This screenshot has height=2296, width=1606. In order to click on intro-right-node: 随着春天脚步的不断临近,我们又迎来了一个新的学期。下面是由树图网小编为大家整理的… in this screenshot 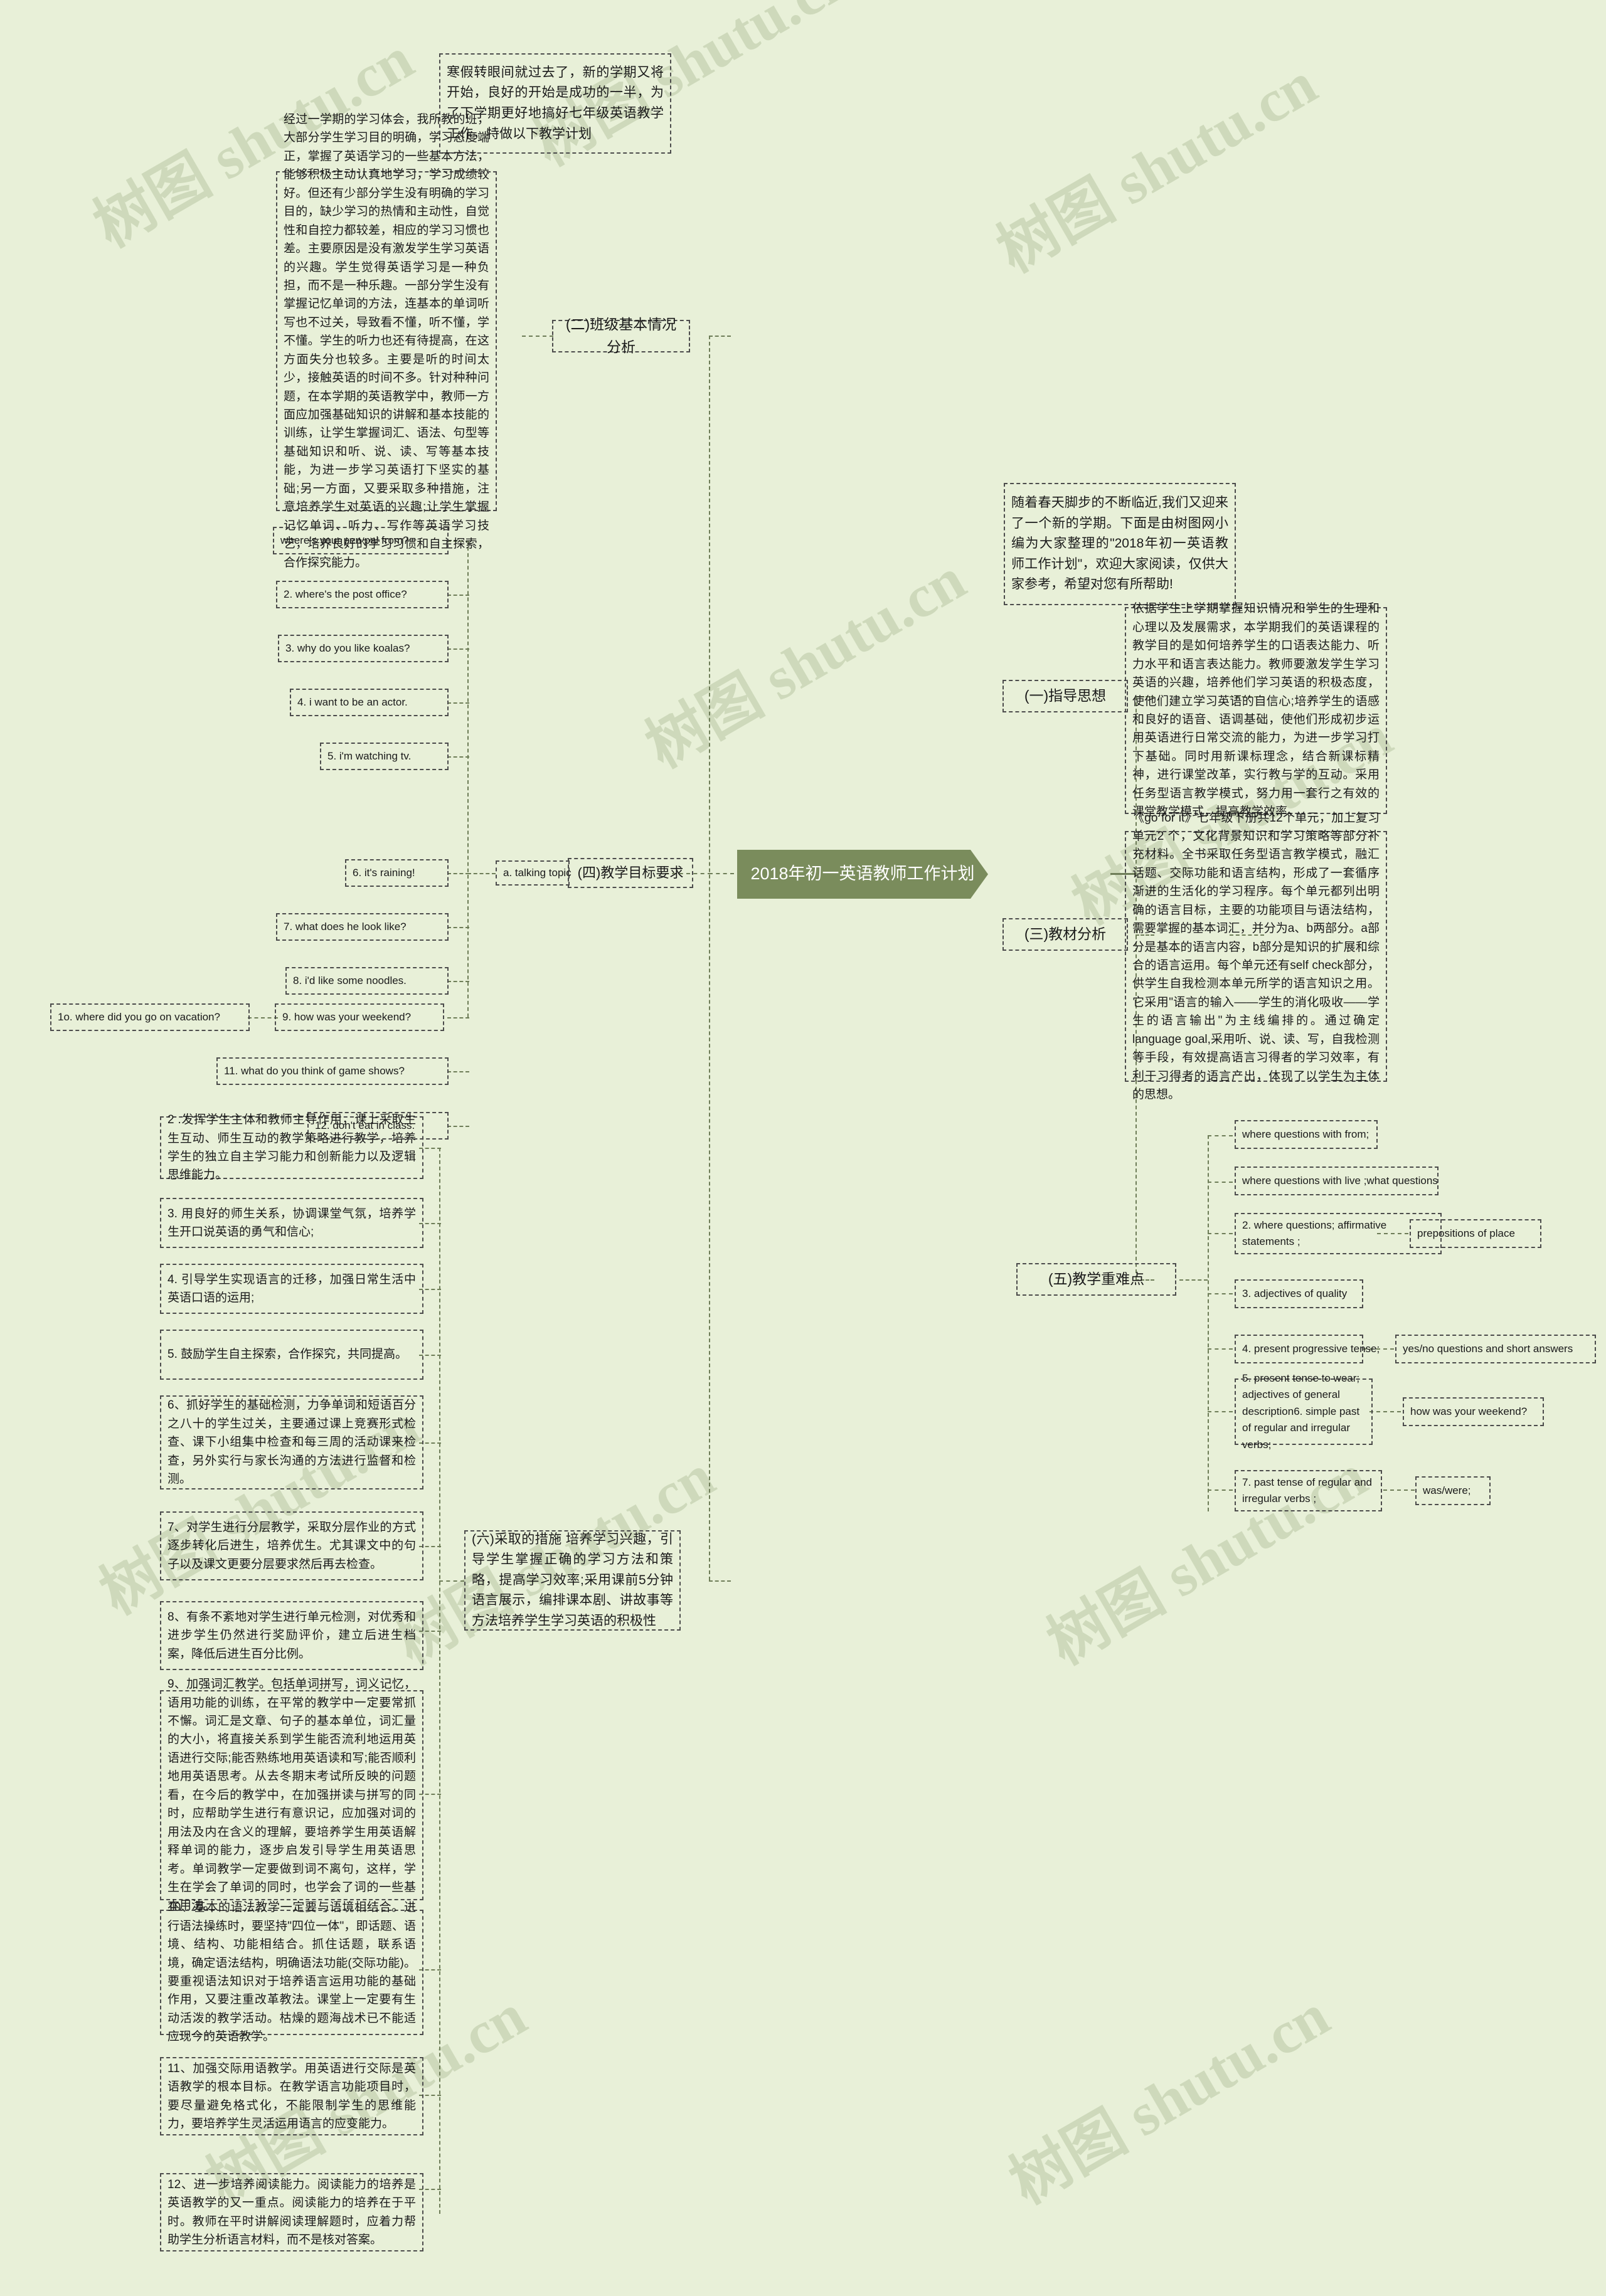, I will do `click(1120, 544)`.